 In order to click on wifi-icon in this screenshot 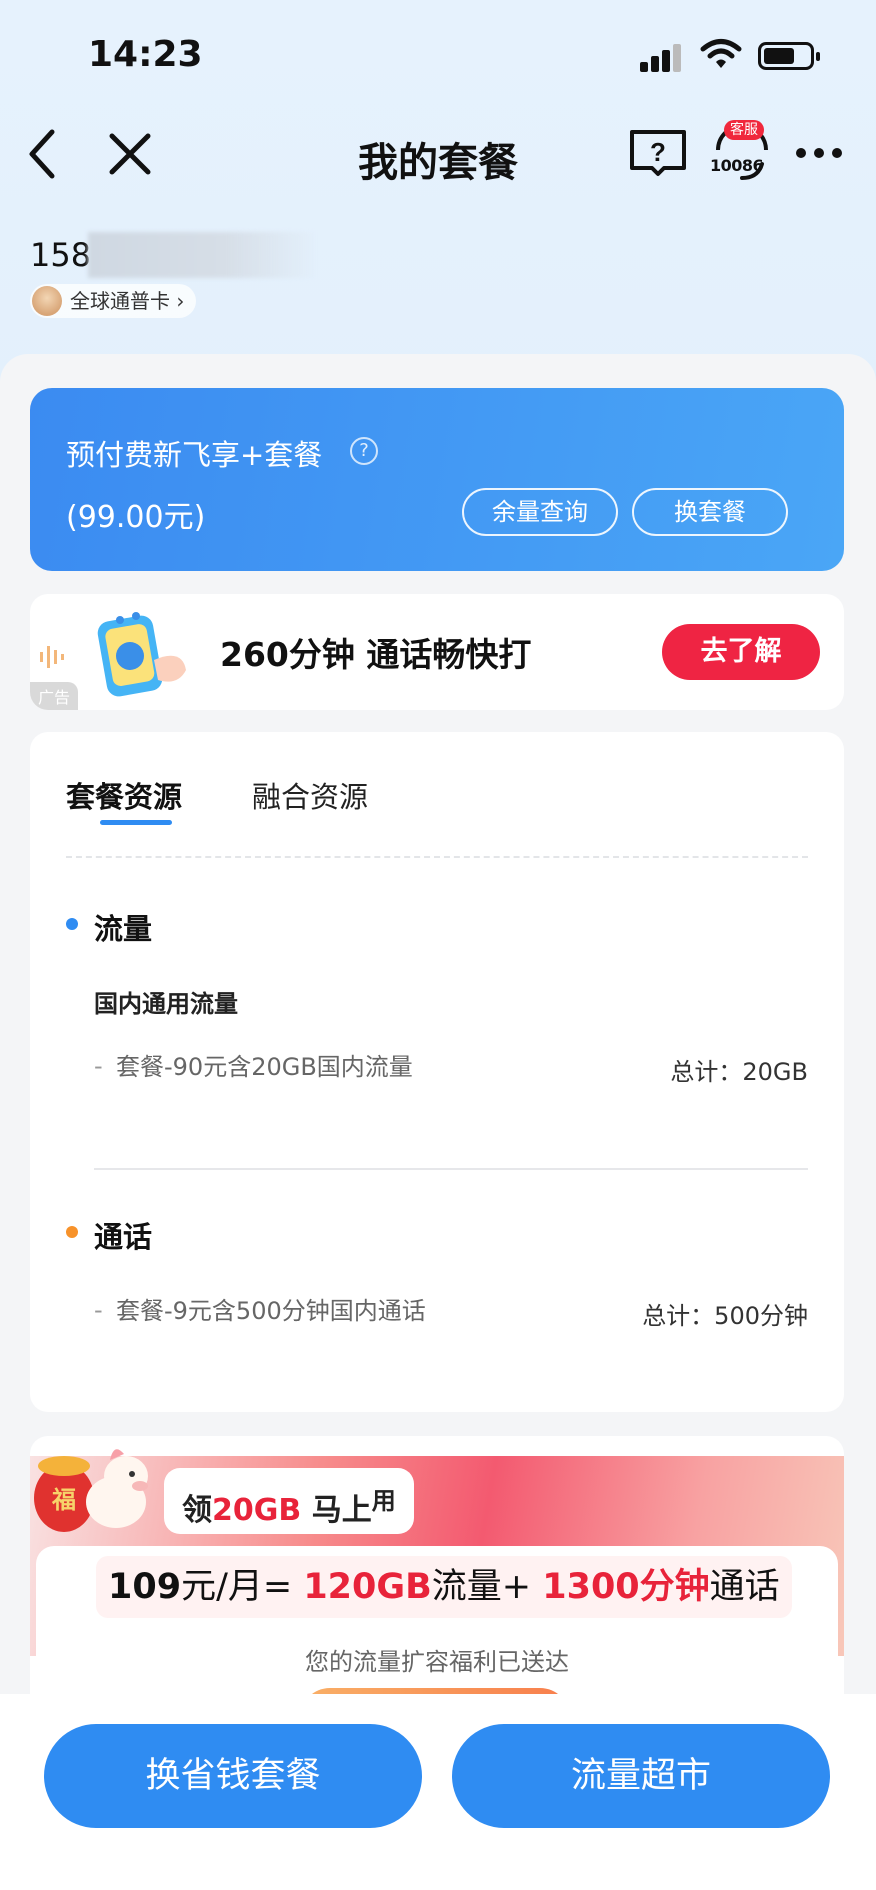, I will do `click(721, 53)`.